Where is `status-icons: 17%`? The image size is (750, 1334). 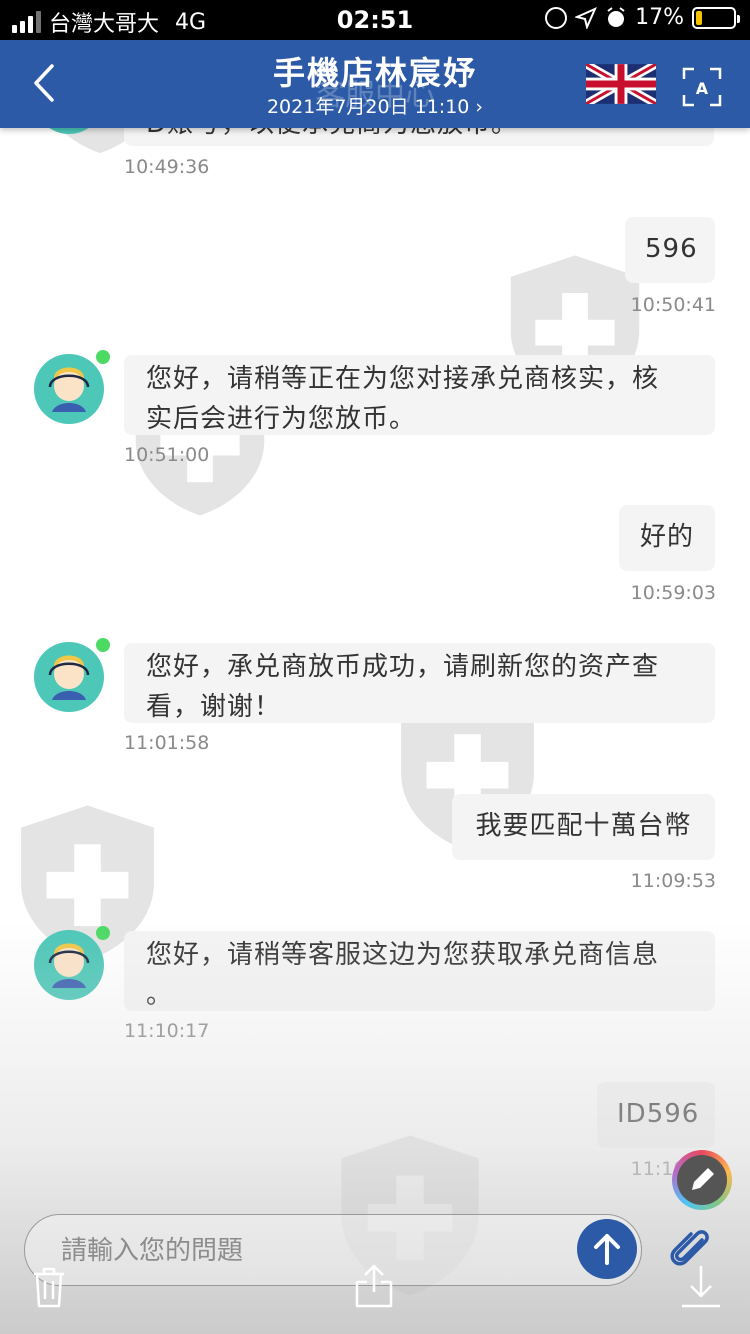 status-icons: 17% is located at coordinates (642, 17).